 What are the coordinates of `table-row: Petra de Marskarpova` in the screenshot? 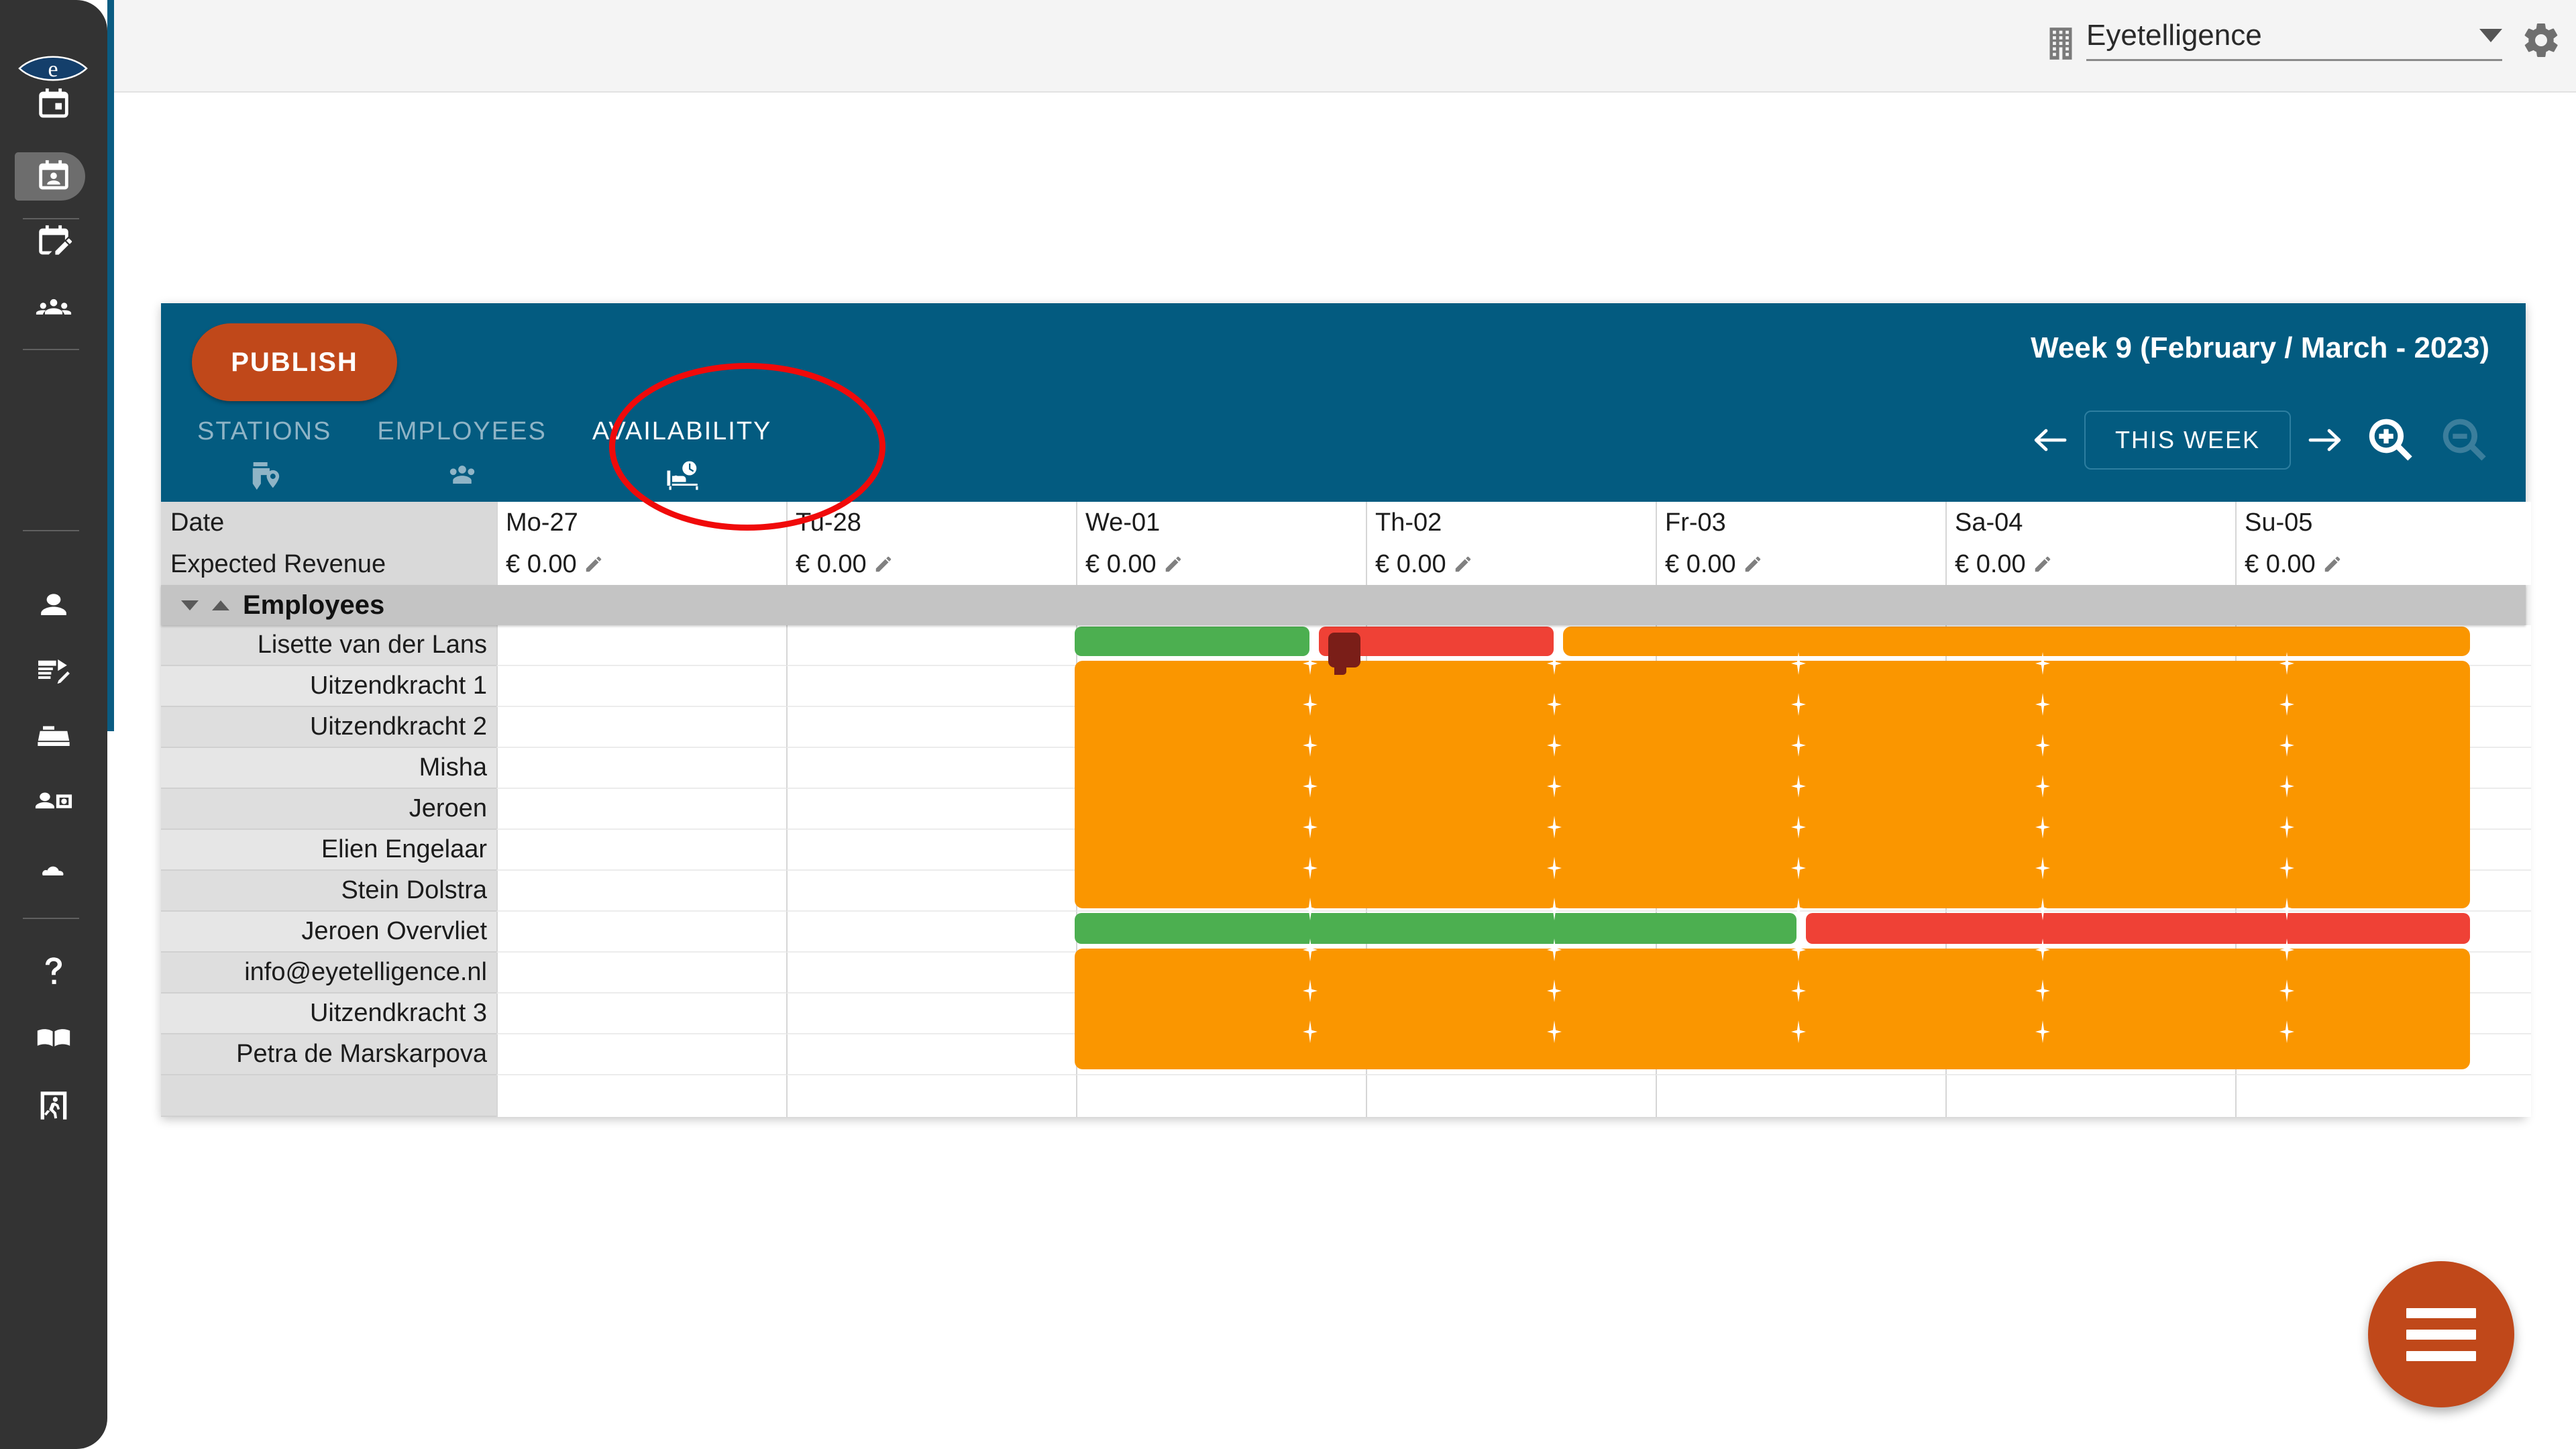 It's located at (1346, 1054).